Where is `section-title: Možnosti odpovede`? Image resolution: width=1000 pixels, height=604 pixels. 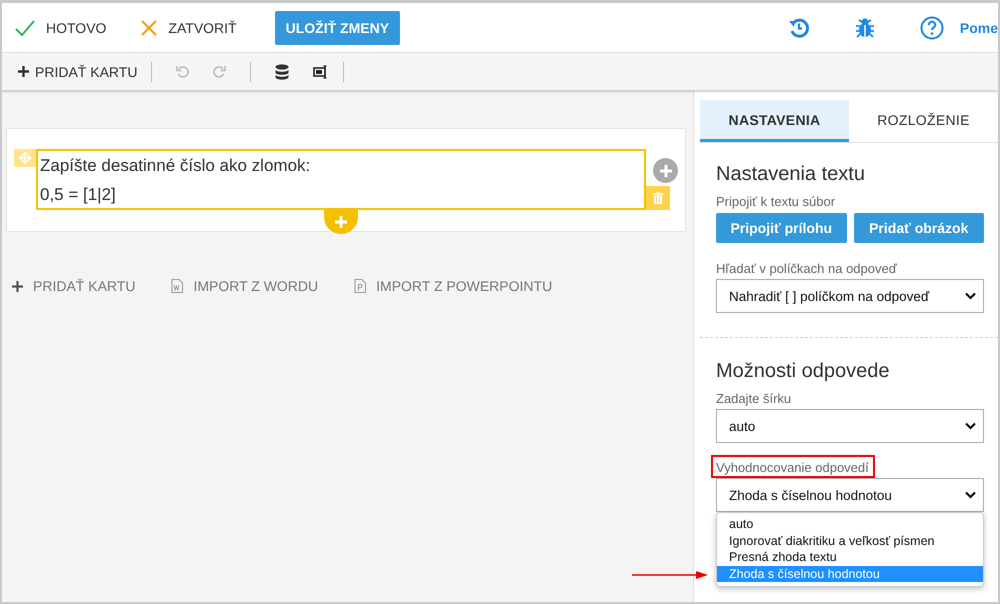 section-title: Možnosti odpovede is located at coordinates (803, 371).